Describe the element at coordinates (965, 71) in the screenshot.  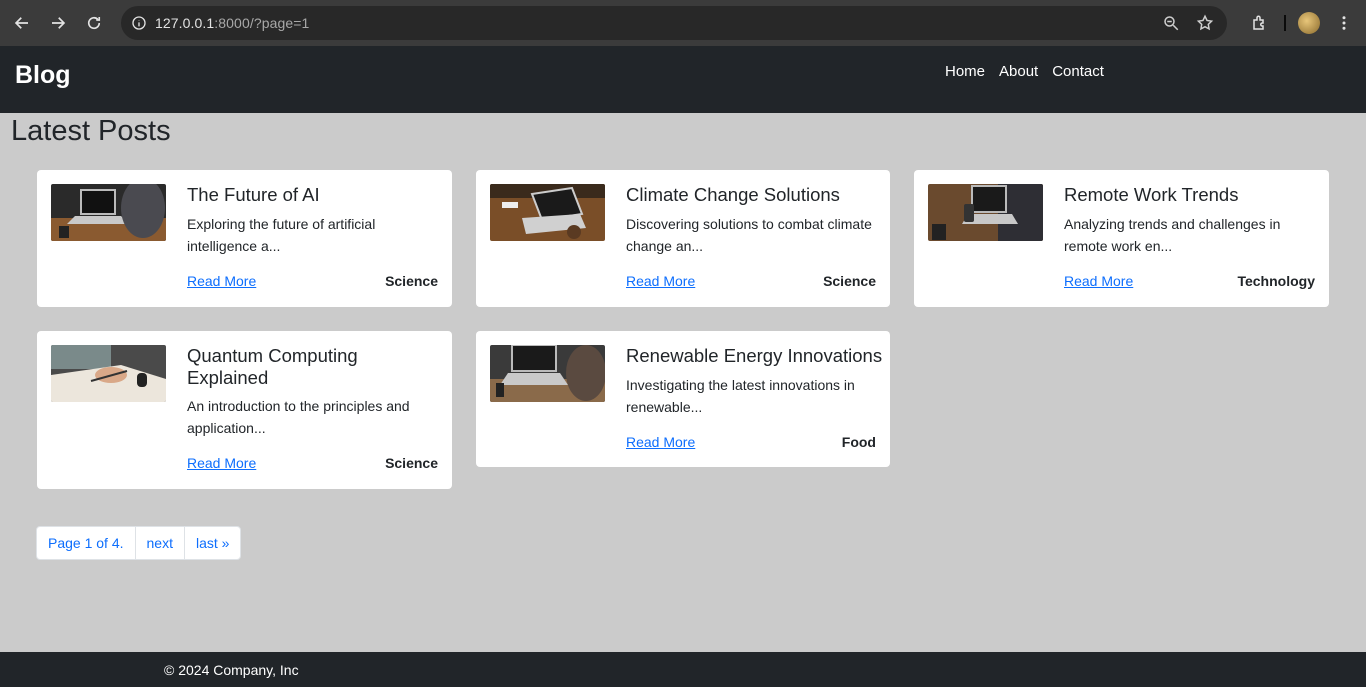
I see `nav-home-link: Home` at that location.